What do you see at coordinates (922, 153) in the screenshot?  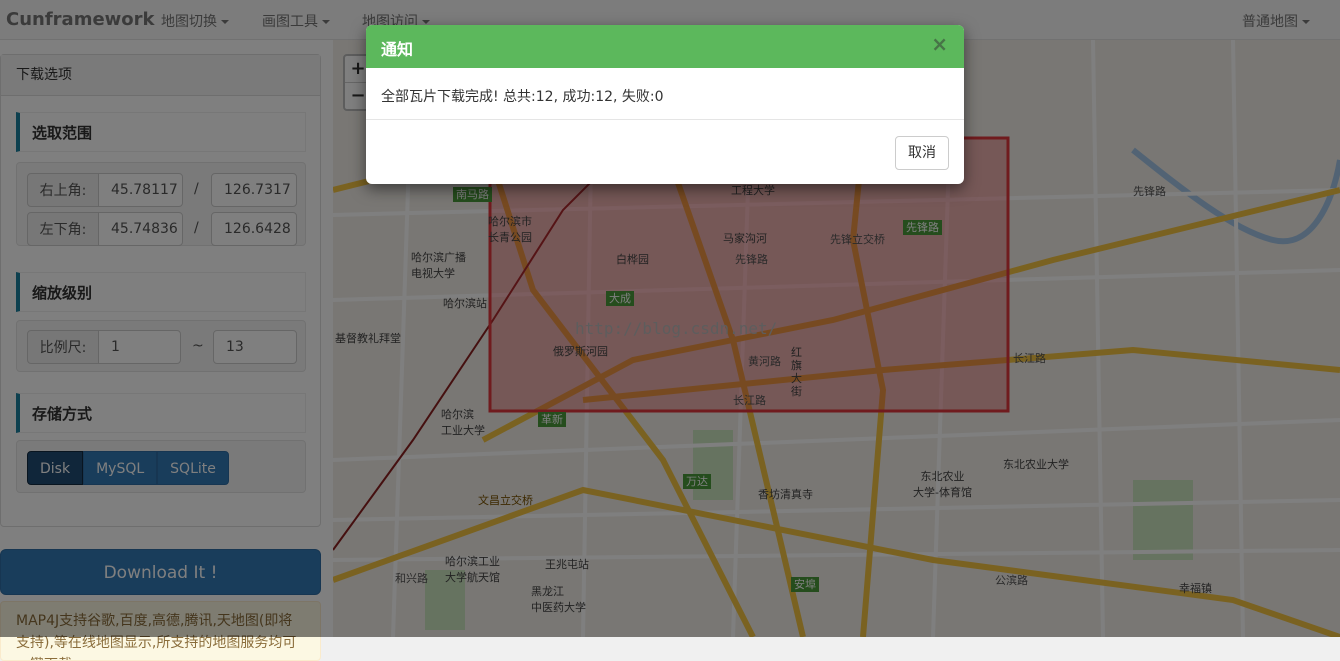 I see `cancel-button: 取消` at bounding box center [922, 153].